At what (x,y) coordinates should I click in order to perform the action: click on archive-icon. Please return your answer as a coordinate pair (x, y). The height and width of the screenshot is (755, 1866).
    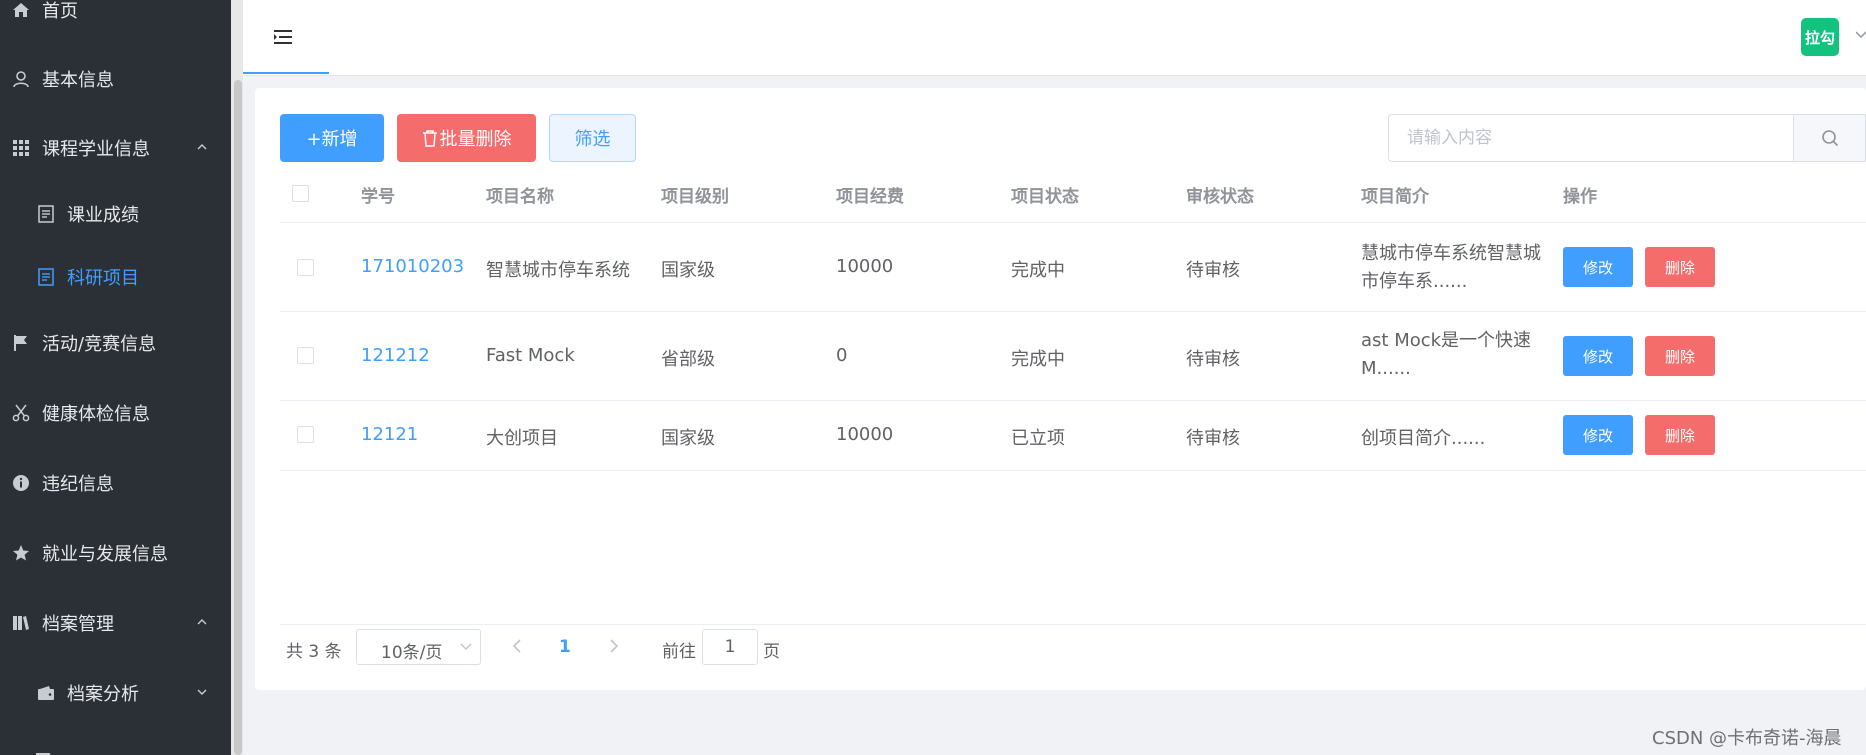
    Looking at the image, I should click on (21, 623).